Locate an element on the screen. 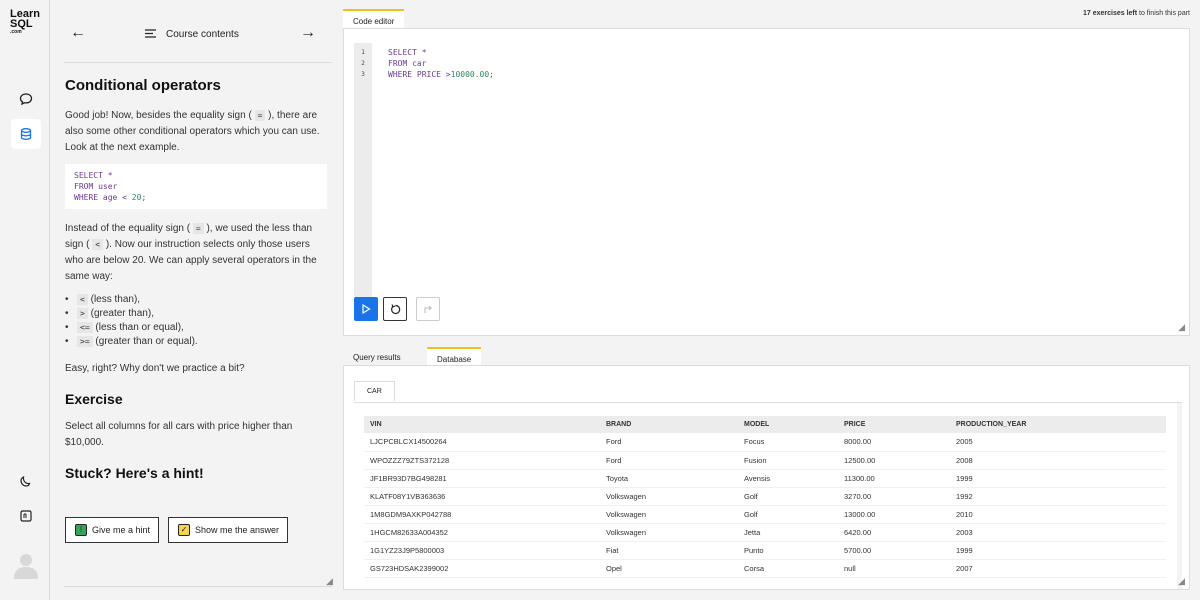 This screenshot has width=1200, height=600. vertical-scrollbar is located at coordinates (1179, 496).